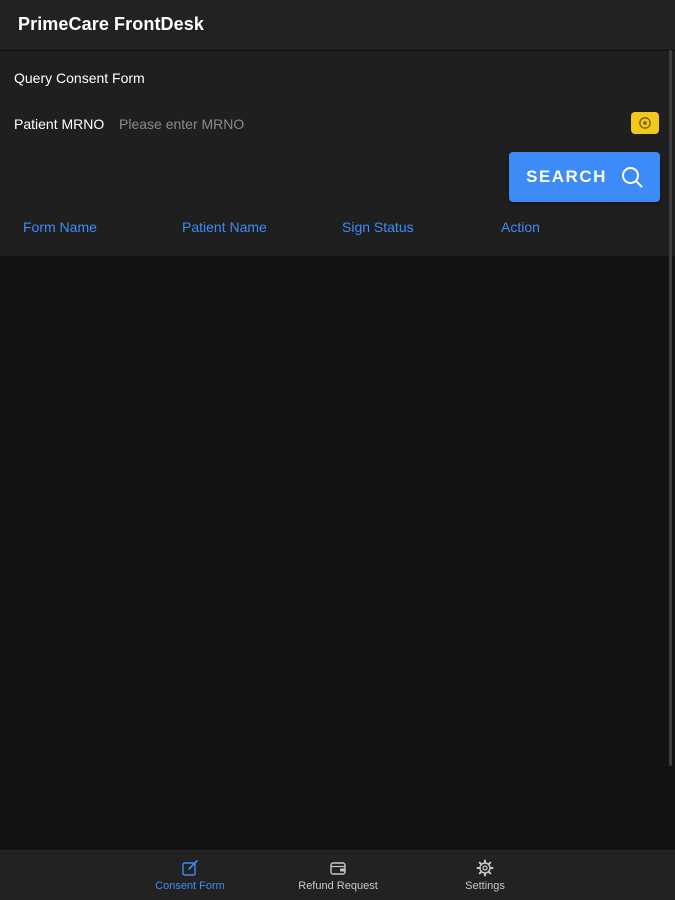  What do you see at coordinates (338, 868) in the screenshot?
I see `wallet-icon` at bounding box center [338, 868].